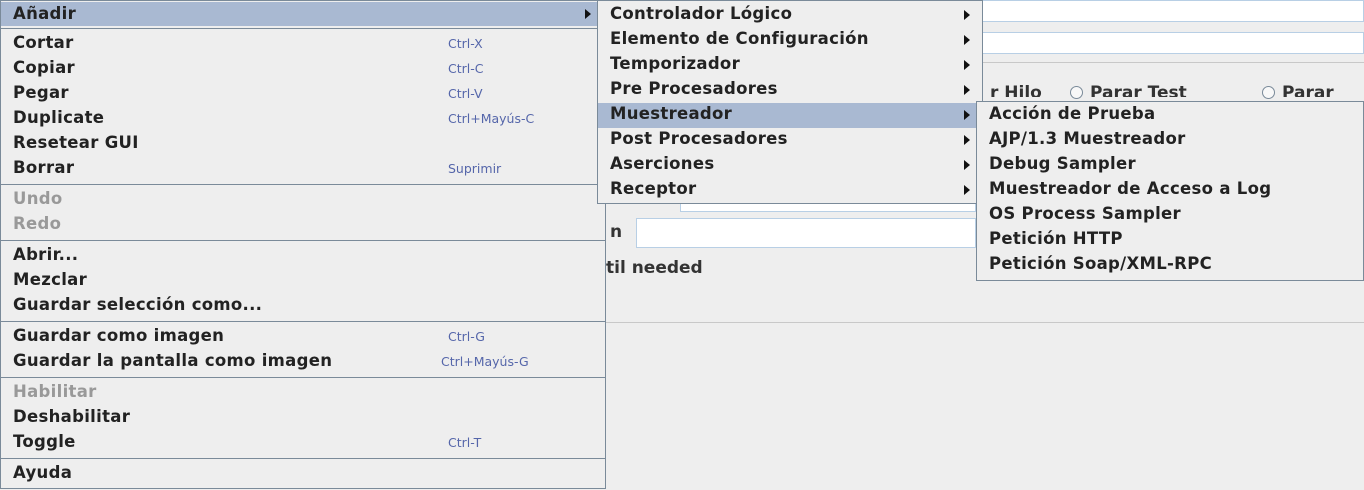 The width and height of the screenshot is (1364, 490). I want to click on menu-item-label: Añadir, so click(45, 13).